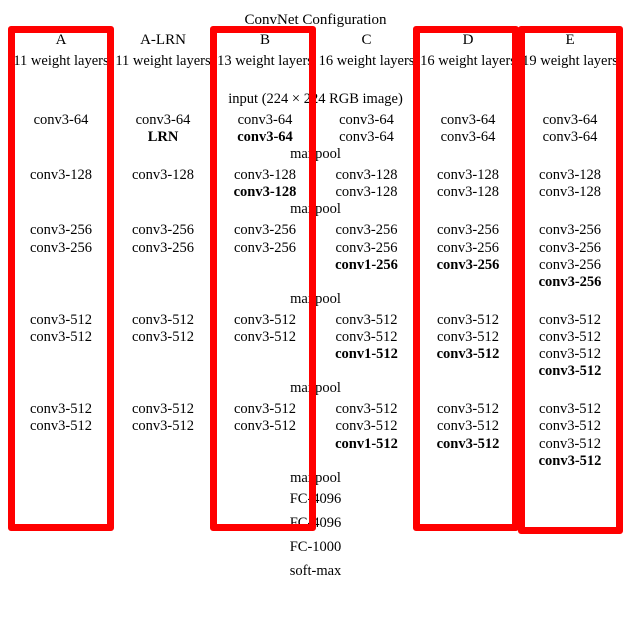 Image resolution: width=629 pixels, height=637 pixels. What do you see at coordinates (264, 40) in the screenshot?
I see `column-name-b: B` at bounding box center [264, 40].